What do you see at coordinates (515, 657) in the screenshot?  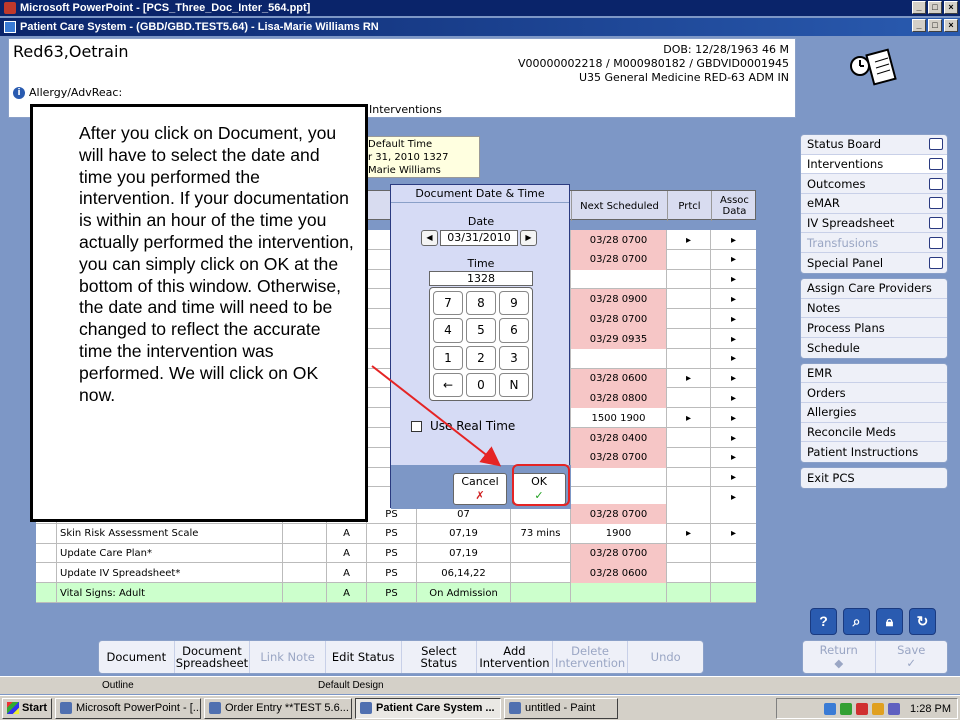 I see `add-intervention-button: Add Intervention` at bounding box center [515, 657].